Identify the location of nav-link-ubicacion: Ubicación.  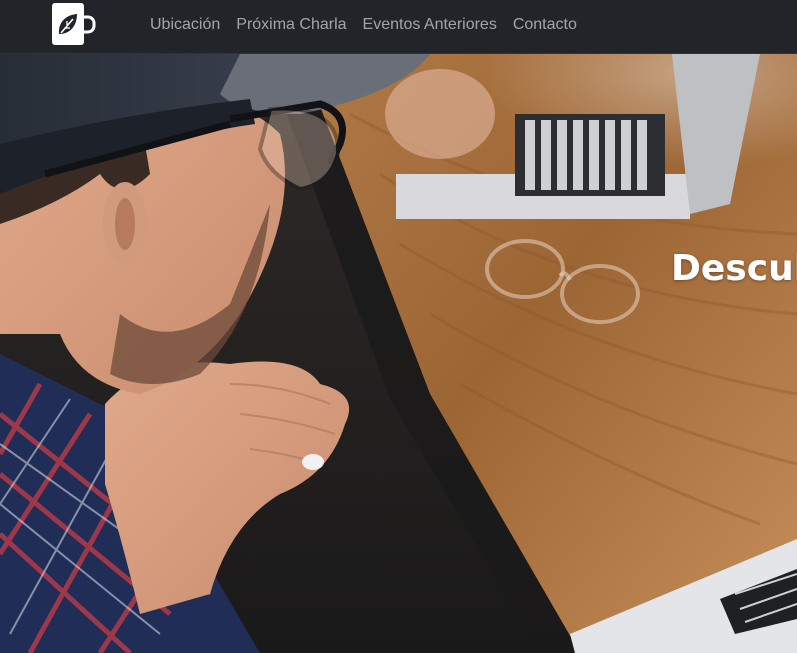
(185, 25).